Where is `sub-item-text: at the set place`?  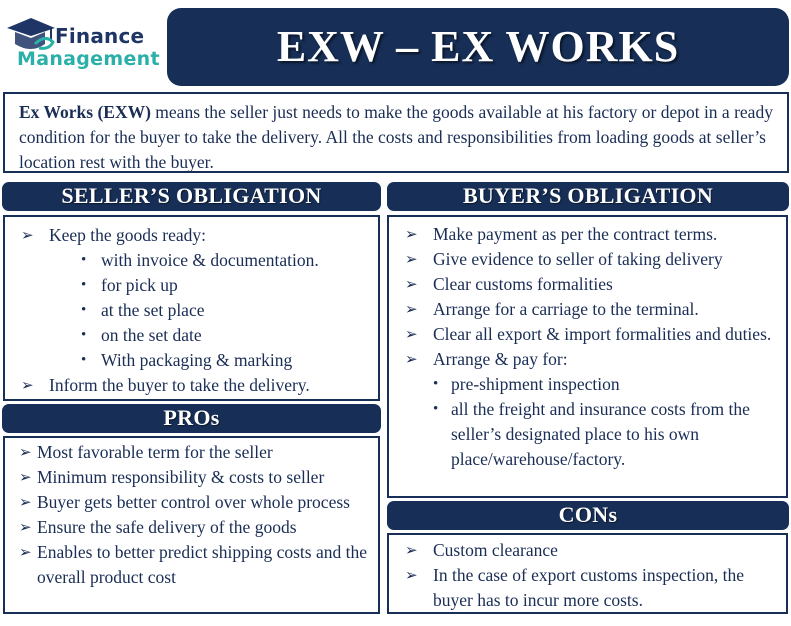 sub-item-text: at the set place is located at coordinates (153, 310).